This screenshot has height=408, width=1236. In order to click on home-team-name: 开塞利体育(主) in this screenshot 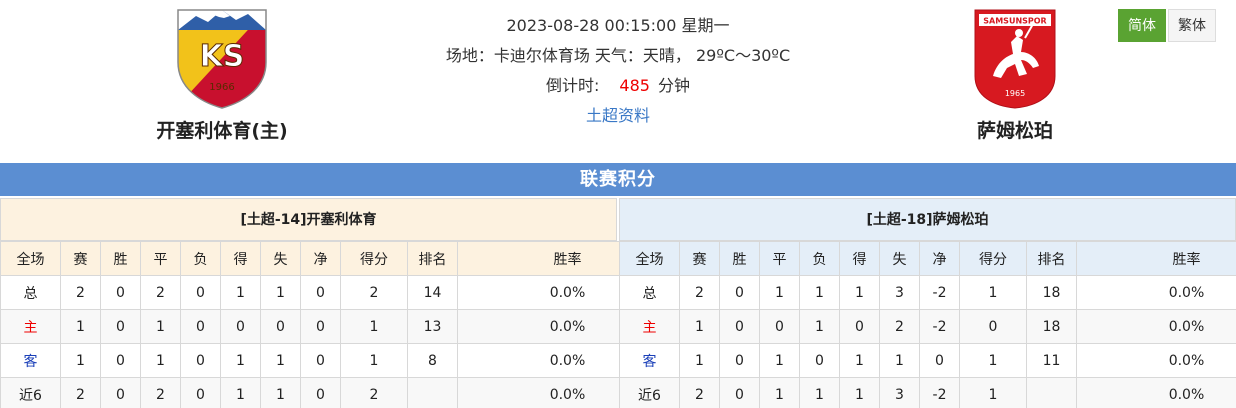, I will do `click(222, 129)`.